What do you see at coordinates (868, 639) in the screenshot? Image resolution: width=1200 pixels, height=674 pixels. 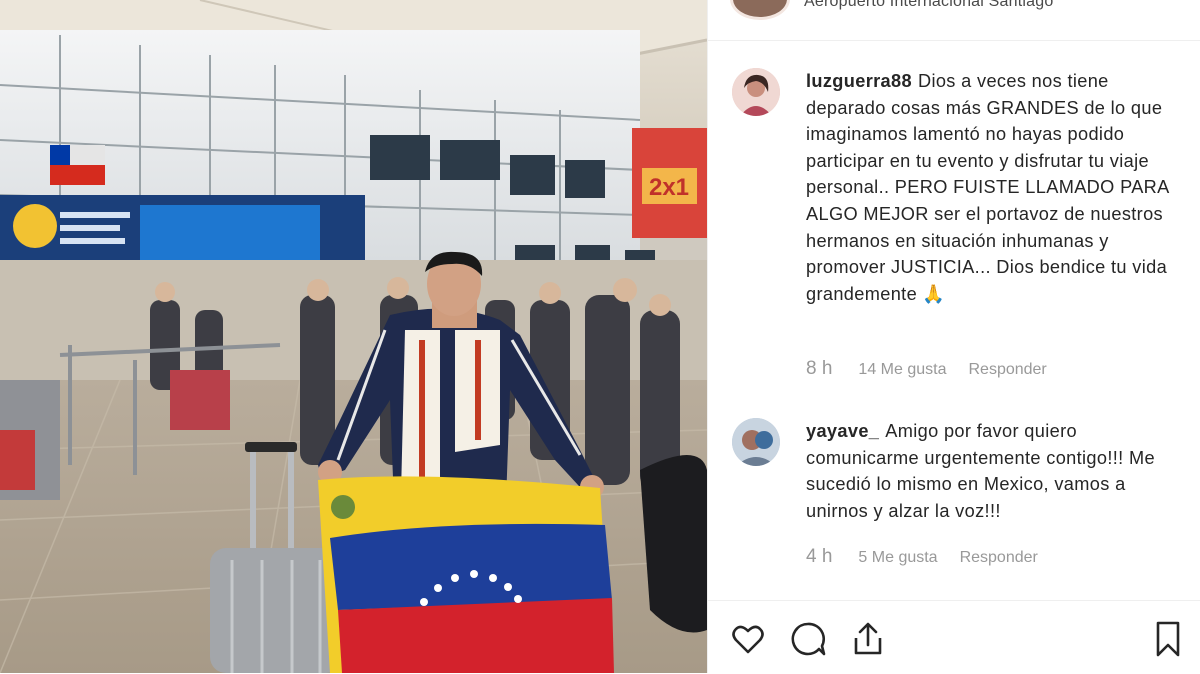 I see `share-icon` at bounding box center [868, 639].